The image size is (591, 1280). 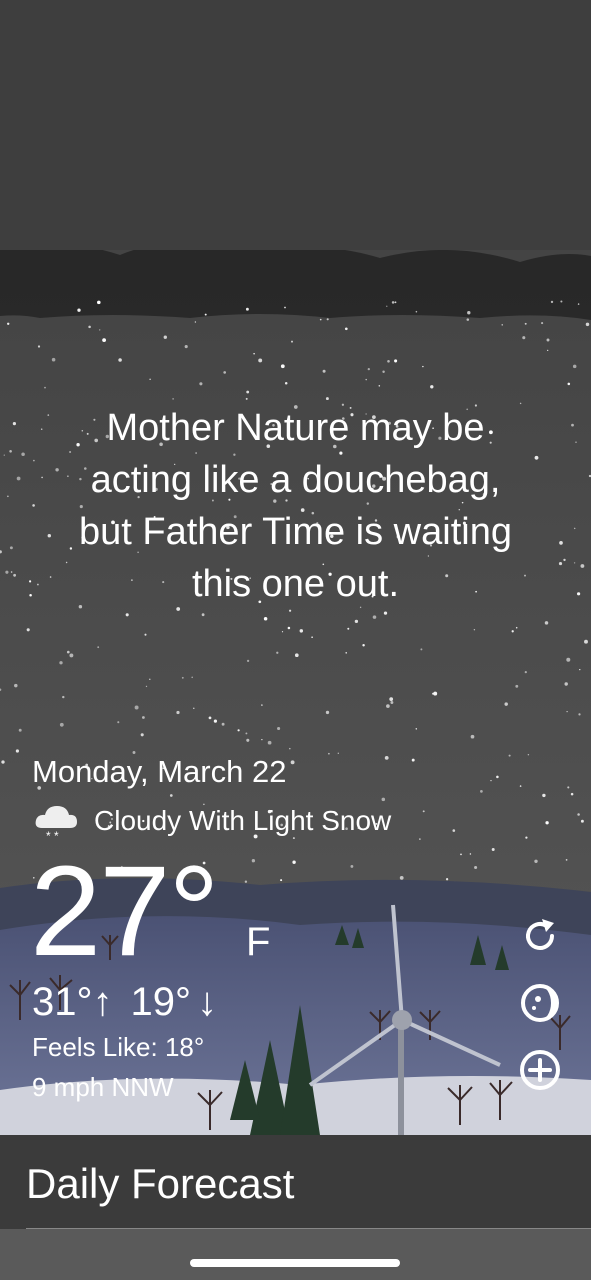 I want to click on add-location-icon, so click(x=540, y=1070).